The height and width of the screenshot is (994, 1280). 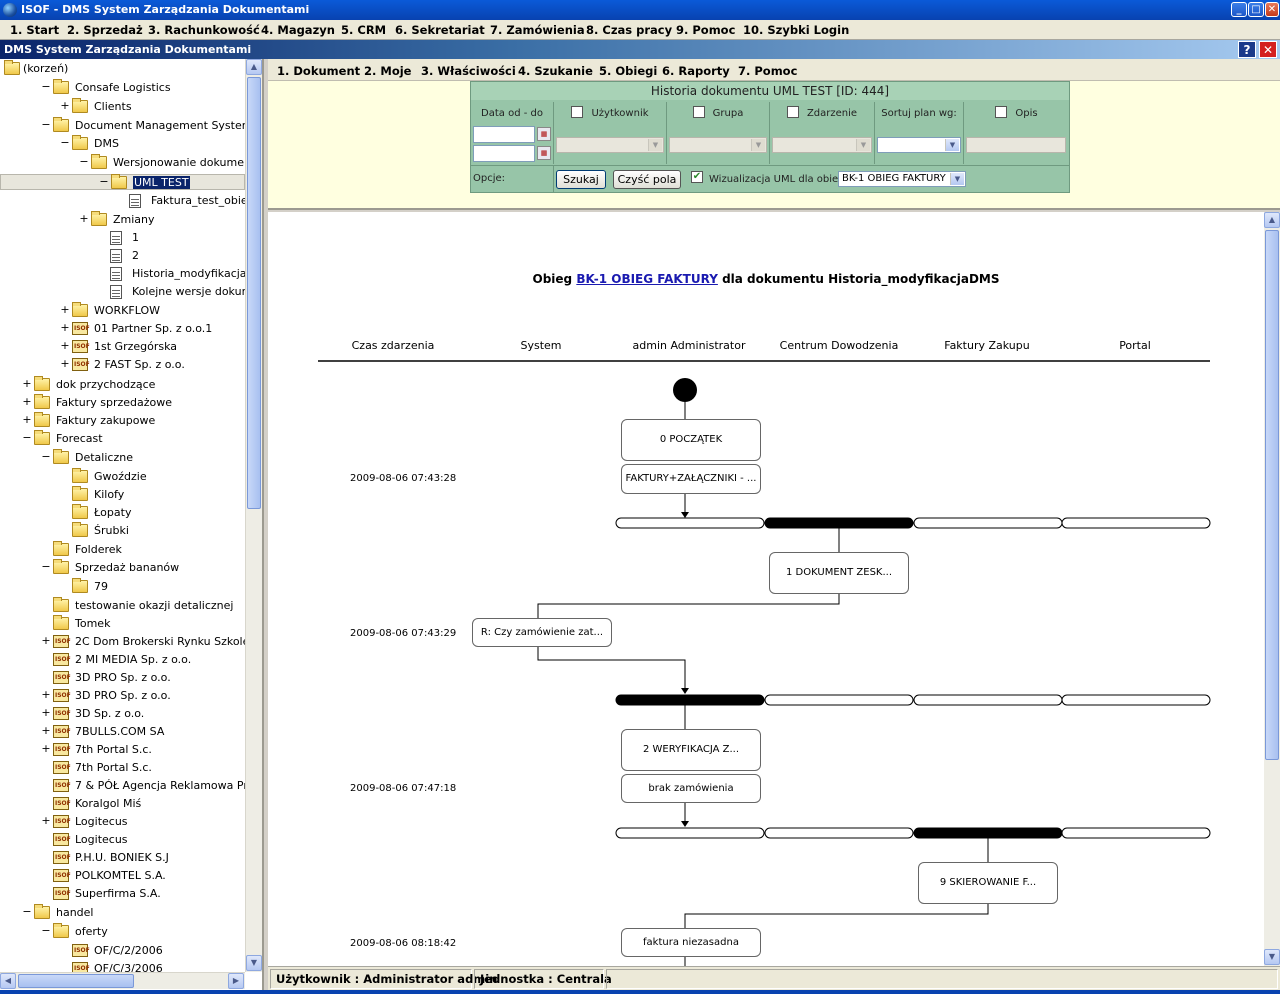 What do you see at coordinates (131, 292) in the screenshot?
I see `tree-node: Kolejne wersje dokumentu_F2k` at bounding box center [131, 292].